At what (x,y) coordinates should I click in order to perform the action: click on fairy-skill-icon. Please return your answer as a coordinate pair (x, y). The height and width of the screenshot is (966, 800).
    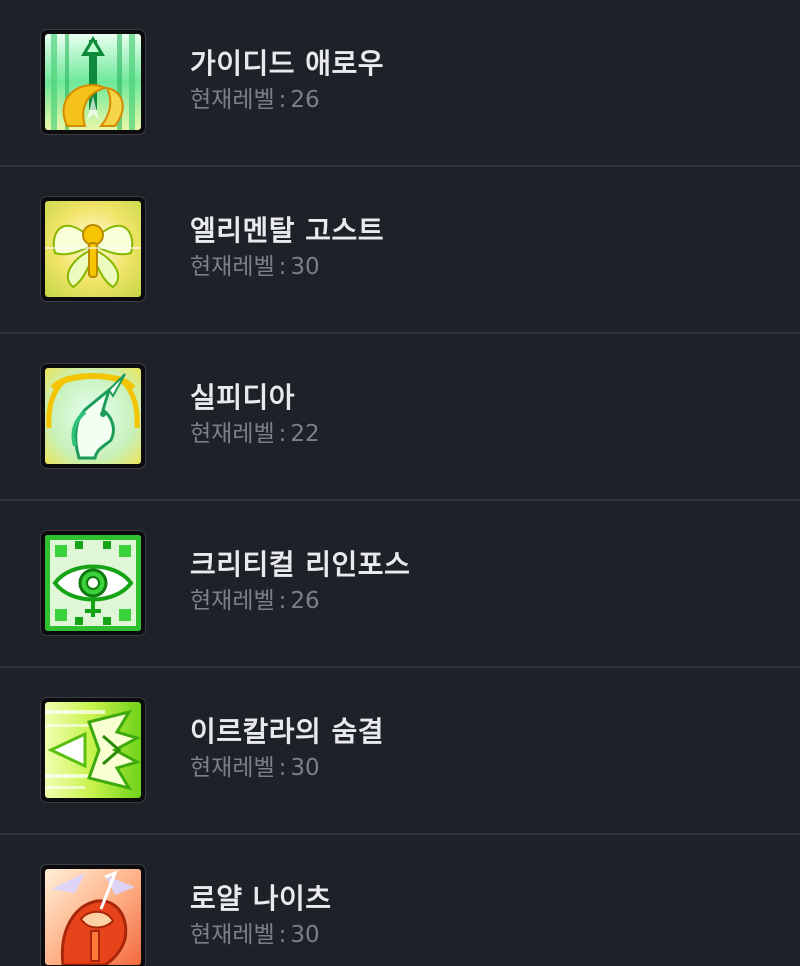
    Looking at the image, I should click on (93, 249).